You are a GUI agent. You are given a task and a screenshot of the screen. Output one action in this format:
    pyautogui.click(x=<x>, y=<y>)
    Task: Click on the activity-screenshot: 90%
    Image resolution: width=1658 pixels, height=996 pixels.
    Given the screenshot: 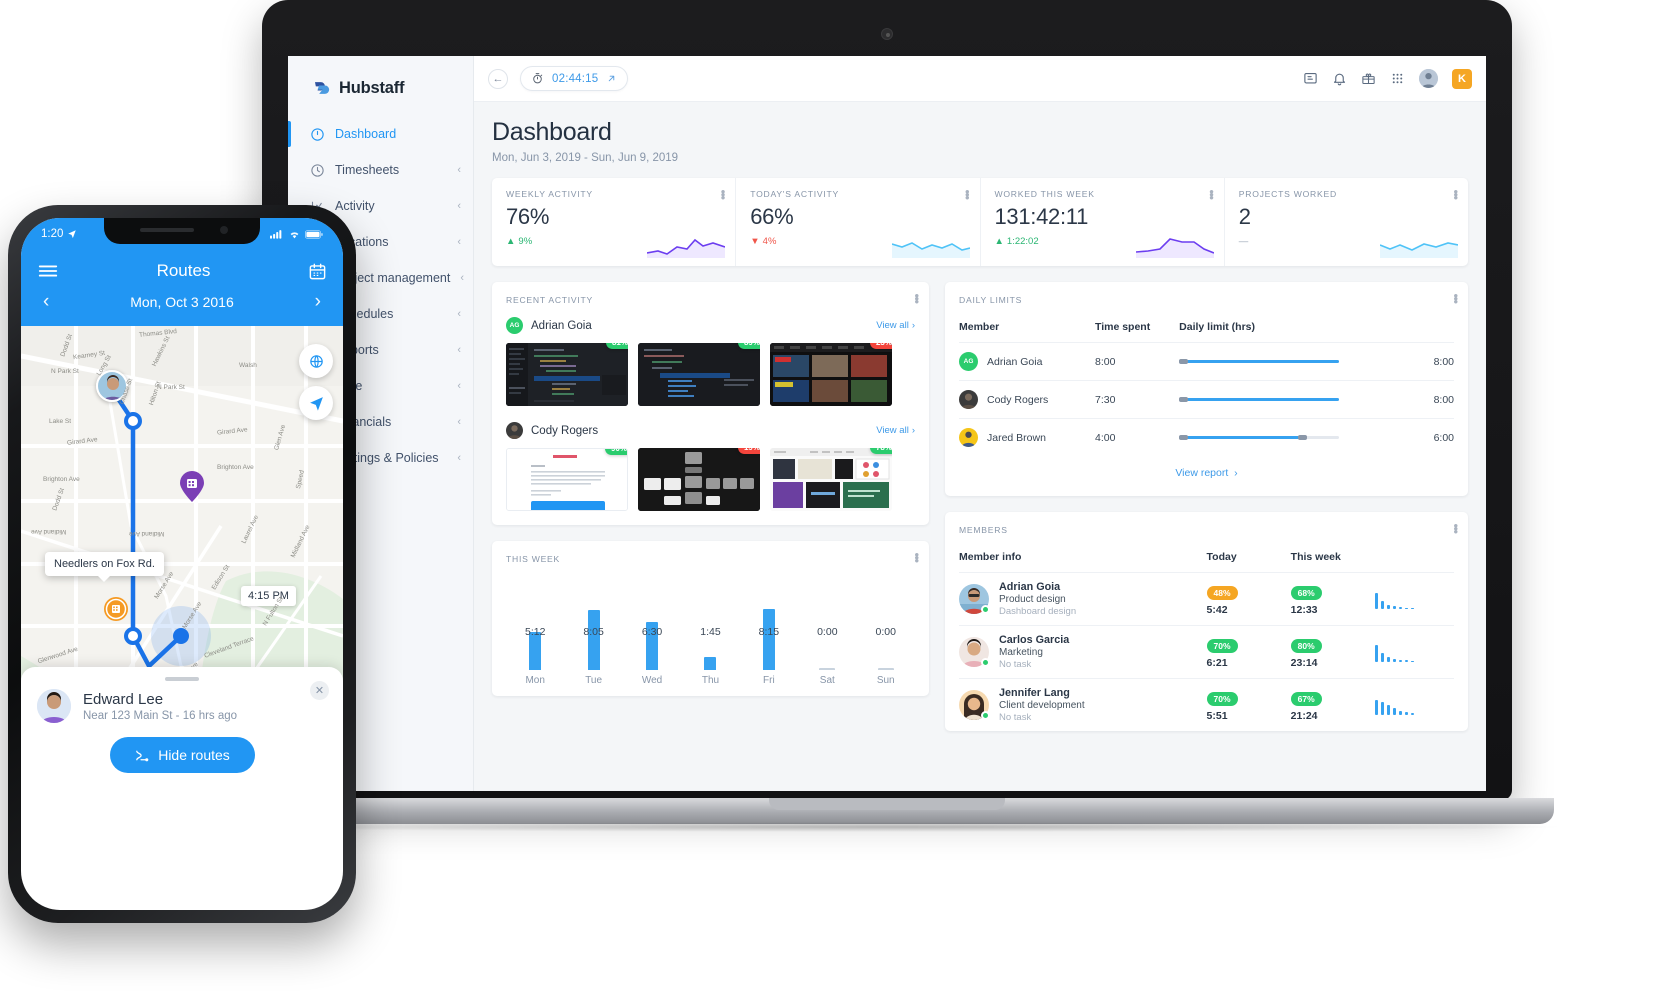 What is the action you would take?
    pyautogui.click(x=567, y=479)
    